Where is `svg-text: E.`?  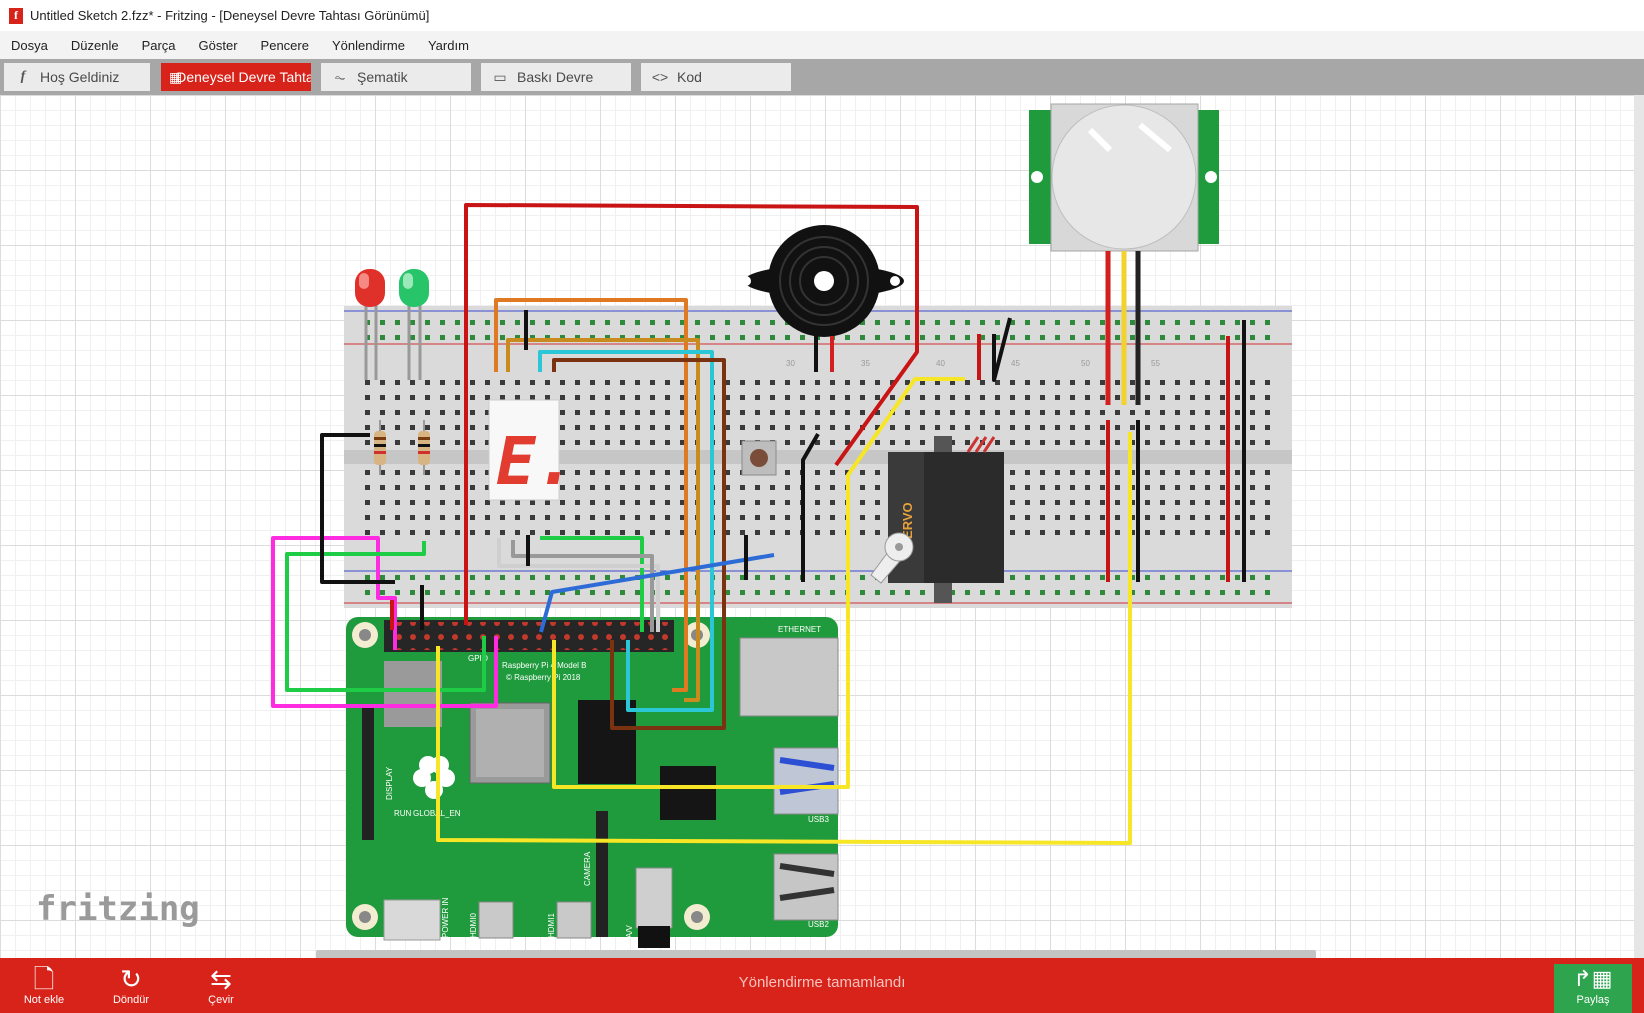
svg-text: E. is located at coordinates (535, 461).